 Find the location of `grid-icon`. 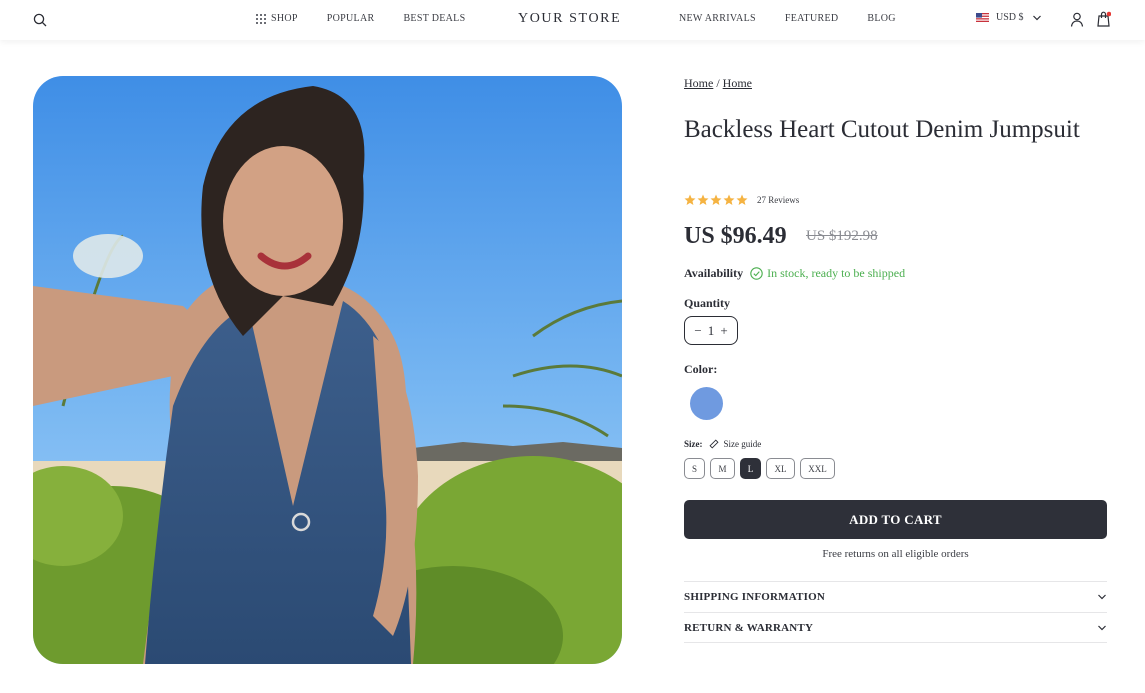

grid-icon is located at coordinates (261, 18).